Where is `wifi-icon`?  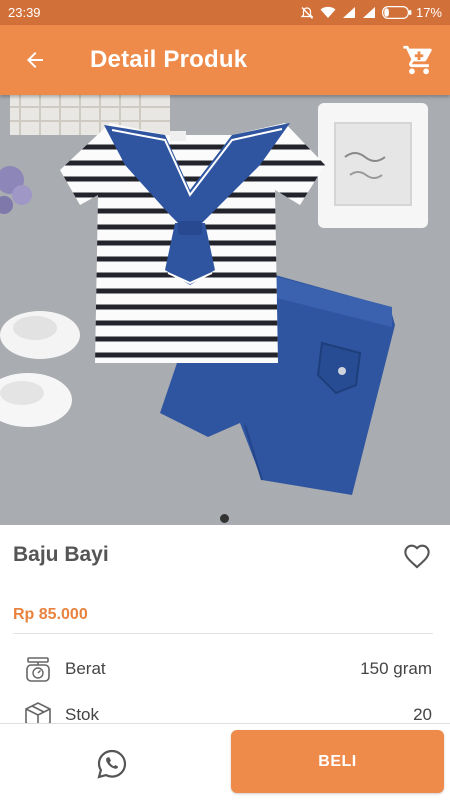
wifi-icon is located at coordinates (328, 12).